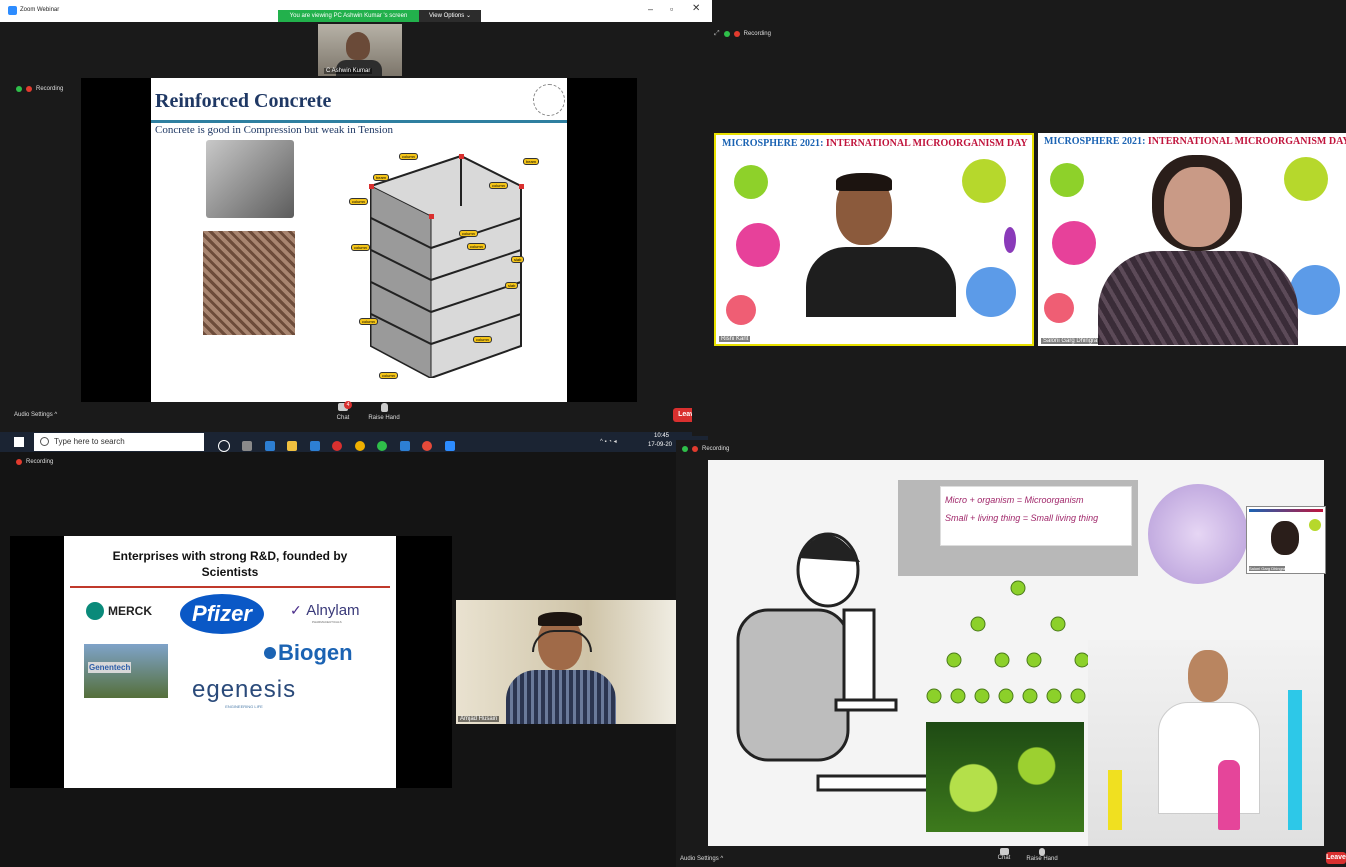 Image resolution: width=1346 pixels, height=867 pixels. I want to click on chrome-icon, so click(359, 445).